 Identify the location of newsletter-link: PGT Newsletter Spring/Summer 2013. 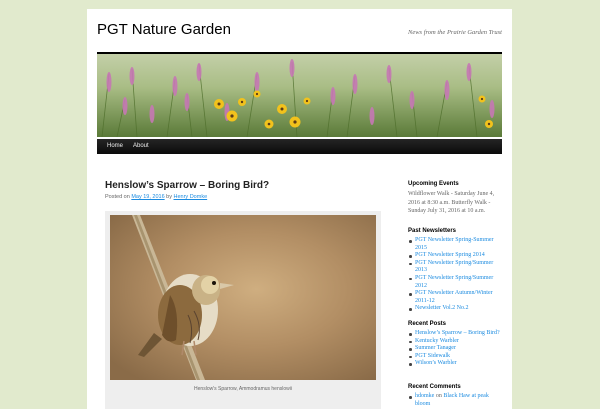
(454, 267).